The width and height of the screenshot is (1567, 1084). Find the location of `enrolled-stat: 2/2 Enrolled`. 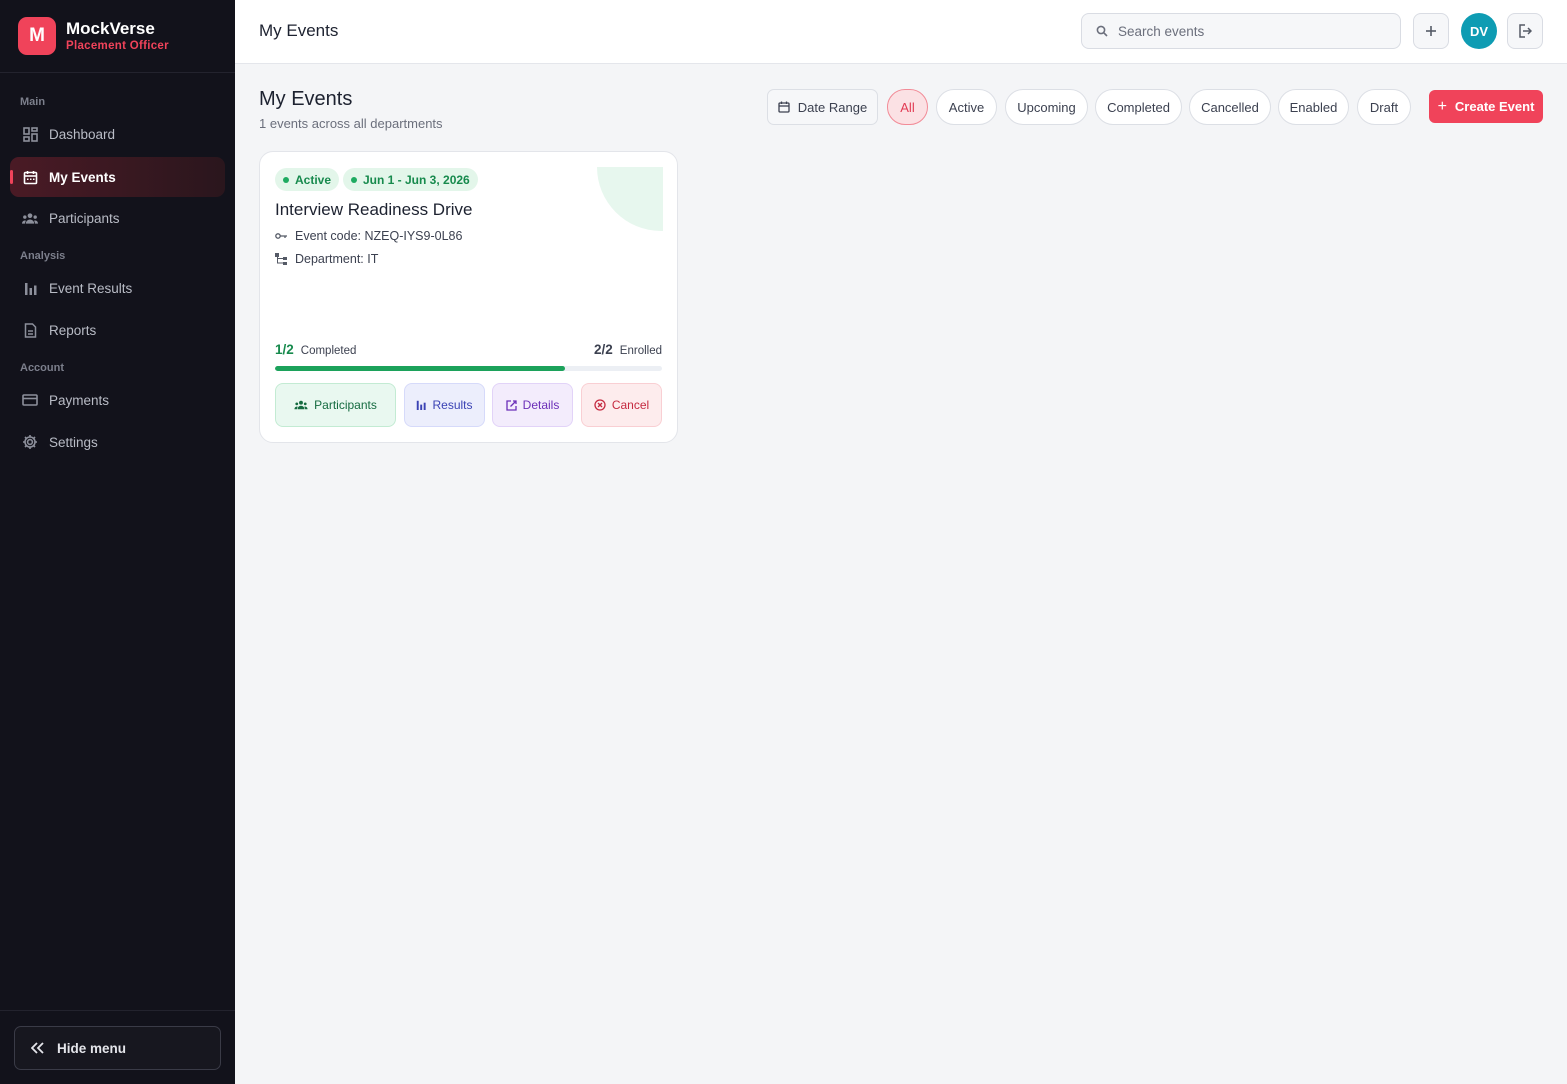

enrolled-stat: 2/2 Enrolled is located at coordinates (628, 349).